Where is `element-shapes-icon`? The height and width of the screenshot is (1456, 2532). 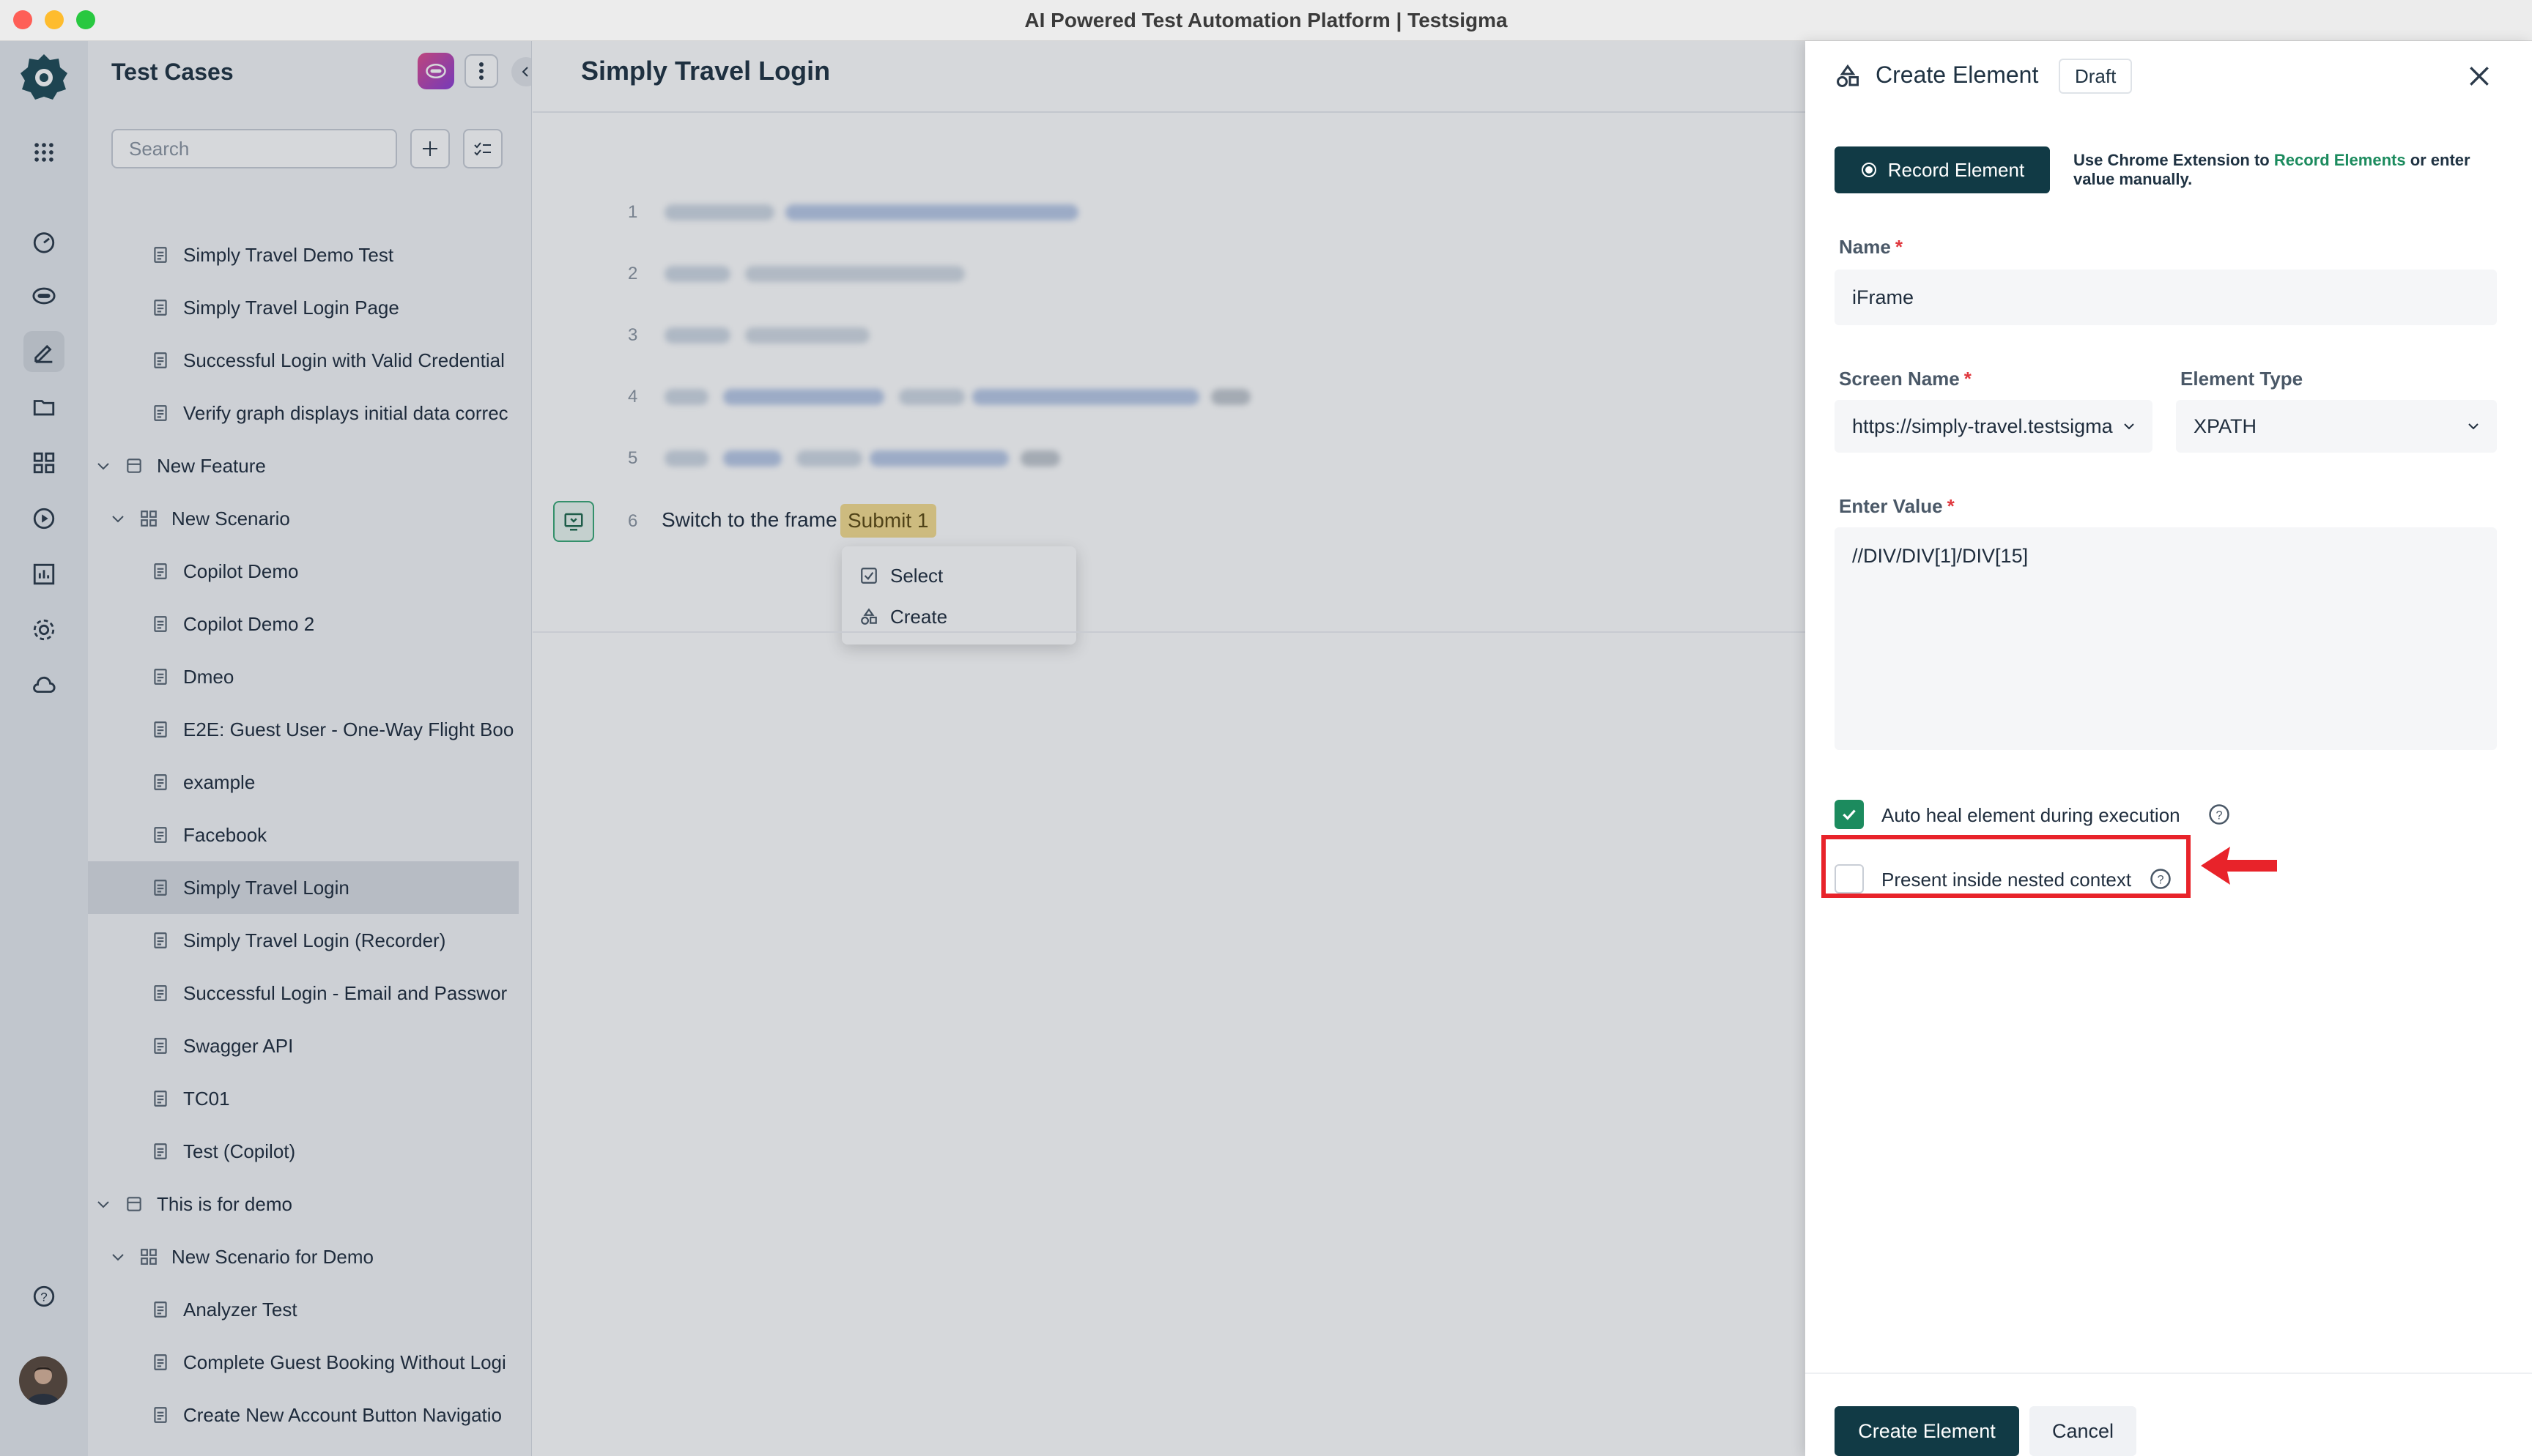 element-shapes-icon is located at coordinates (1848, 75).